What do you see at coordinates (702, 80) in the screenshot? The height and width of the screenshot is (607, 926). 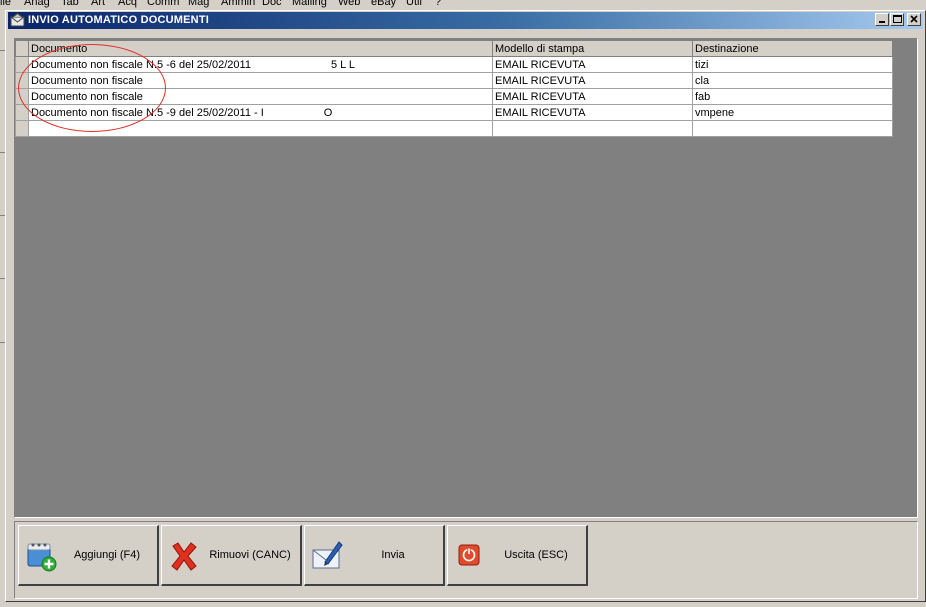 I see `cell-destinazione-text: cla` at bounding box center [702, 80].